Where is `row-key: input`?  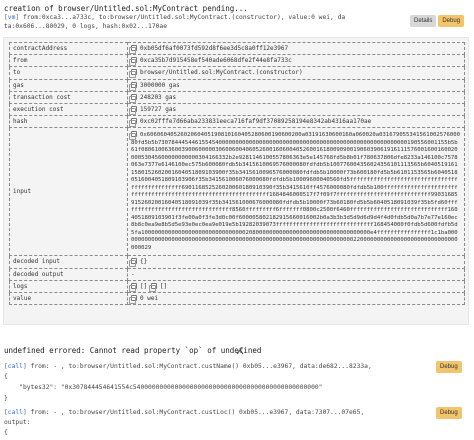 row-key: input is located at coordinates (68, 192).